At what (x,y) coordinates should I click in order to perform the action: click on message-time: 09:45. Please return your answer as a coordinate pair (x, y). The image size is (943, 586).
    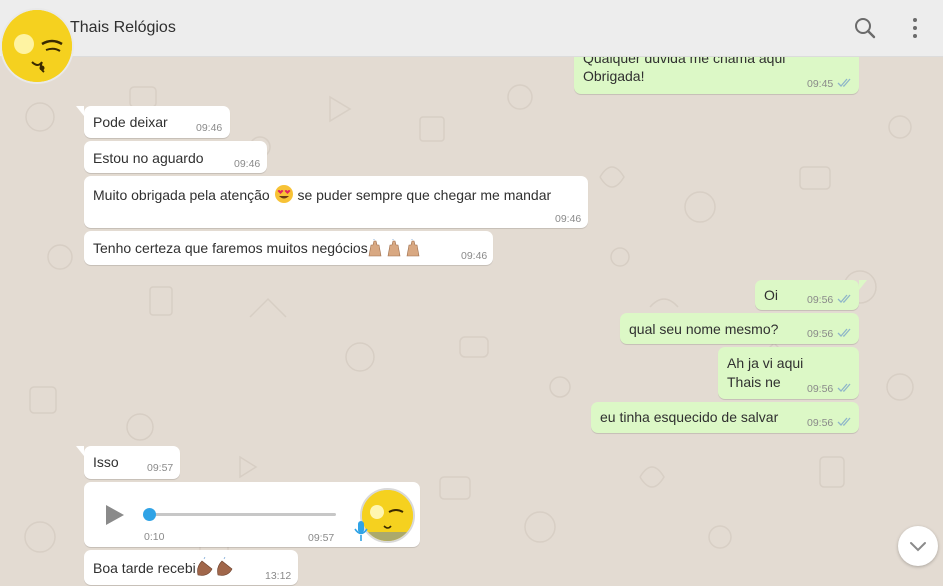
    Looking at the image, I should click on (820, 84).